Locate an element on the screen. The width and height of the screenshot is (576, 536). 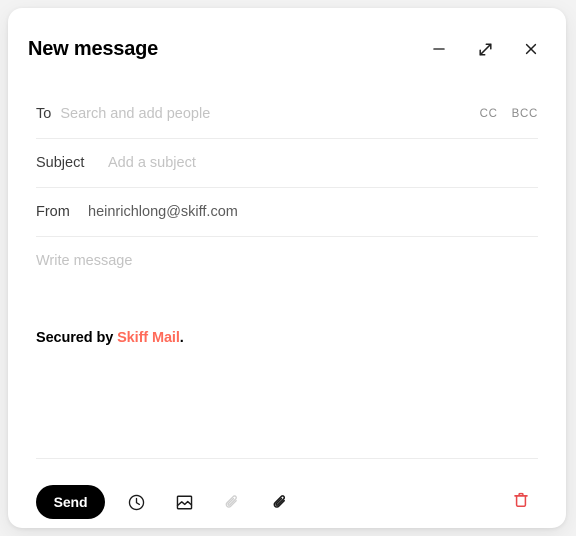
schedule-send-button is located at coordinates (136, 502).